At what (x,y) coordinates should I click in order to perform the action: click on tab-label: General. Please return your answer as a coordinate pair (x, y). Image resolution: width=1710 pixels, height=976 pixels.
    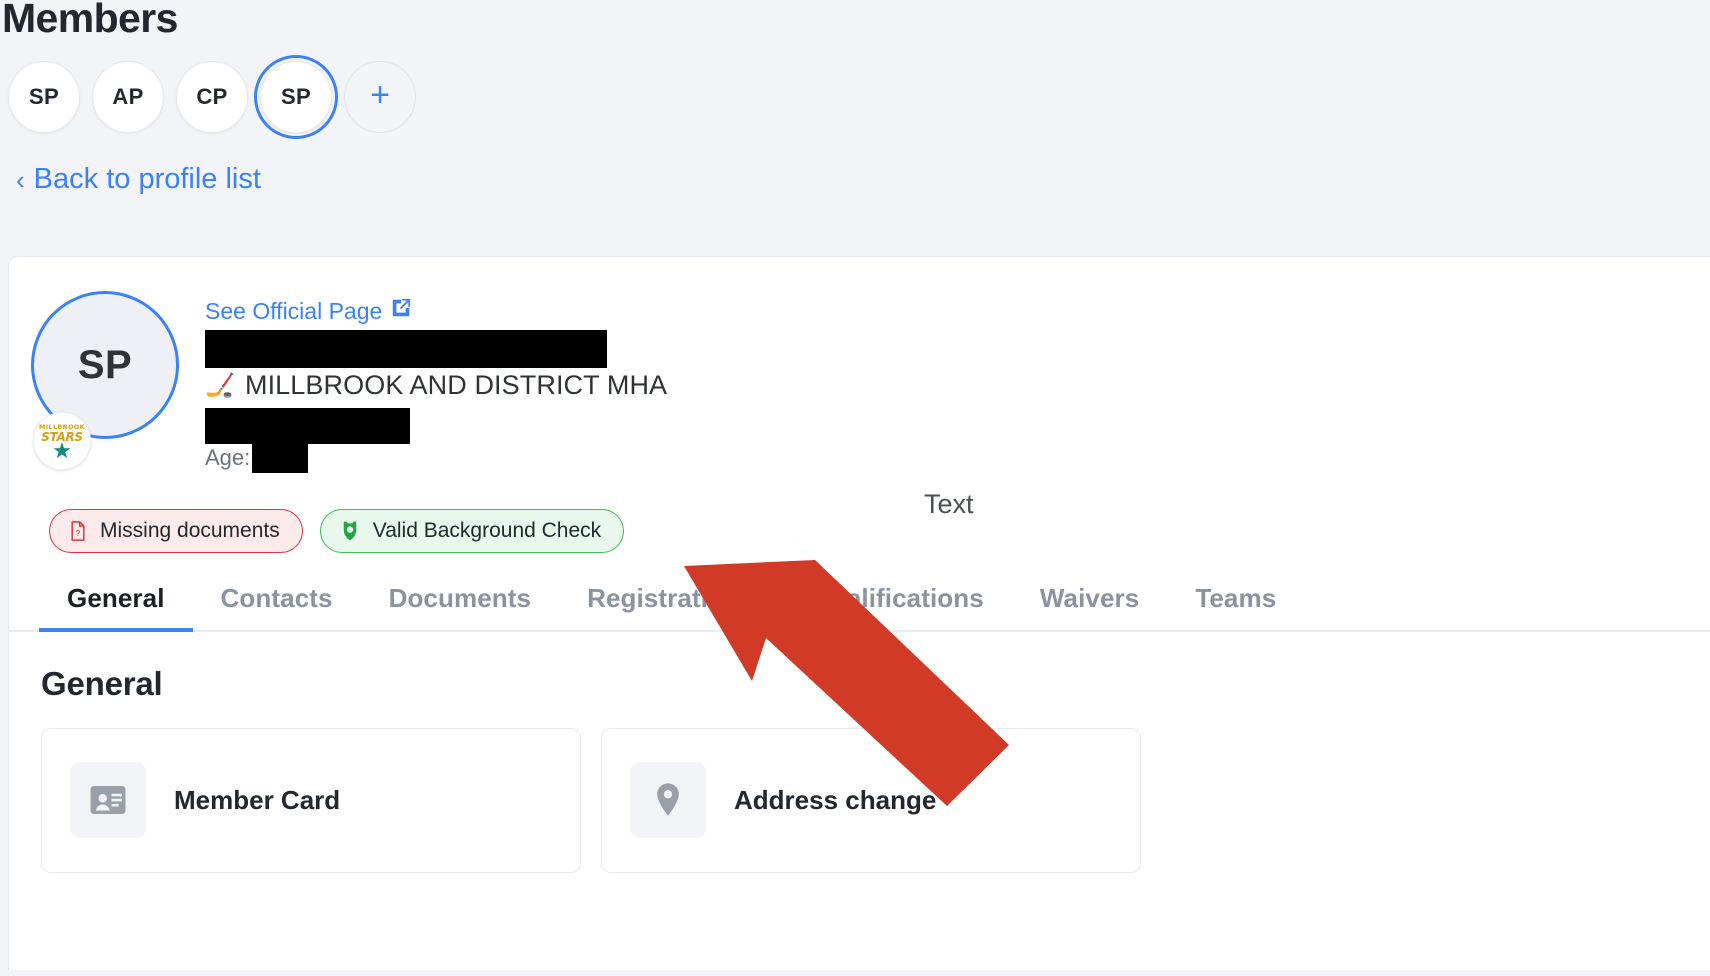
    Looking at the image, I should click on (116, 597).